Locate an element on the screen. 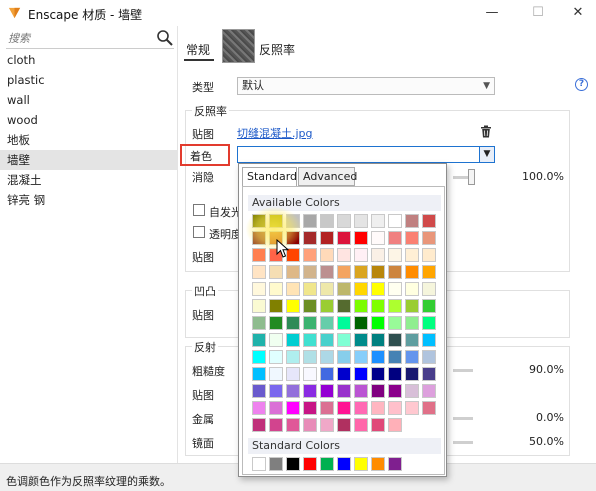  minimize-button: — is located at coordinates (492, 13).